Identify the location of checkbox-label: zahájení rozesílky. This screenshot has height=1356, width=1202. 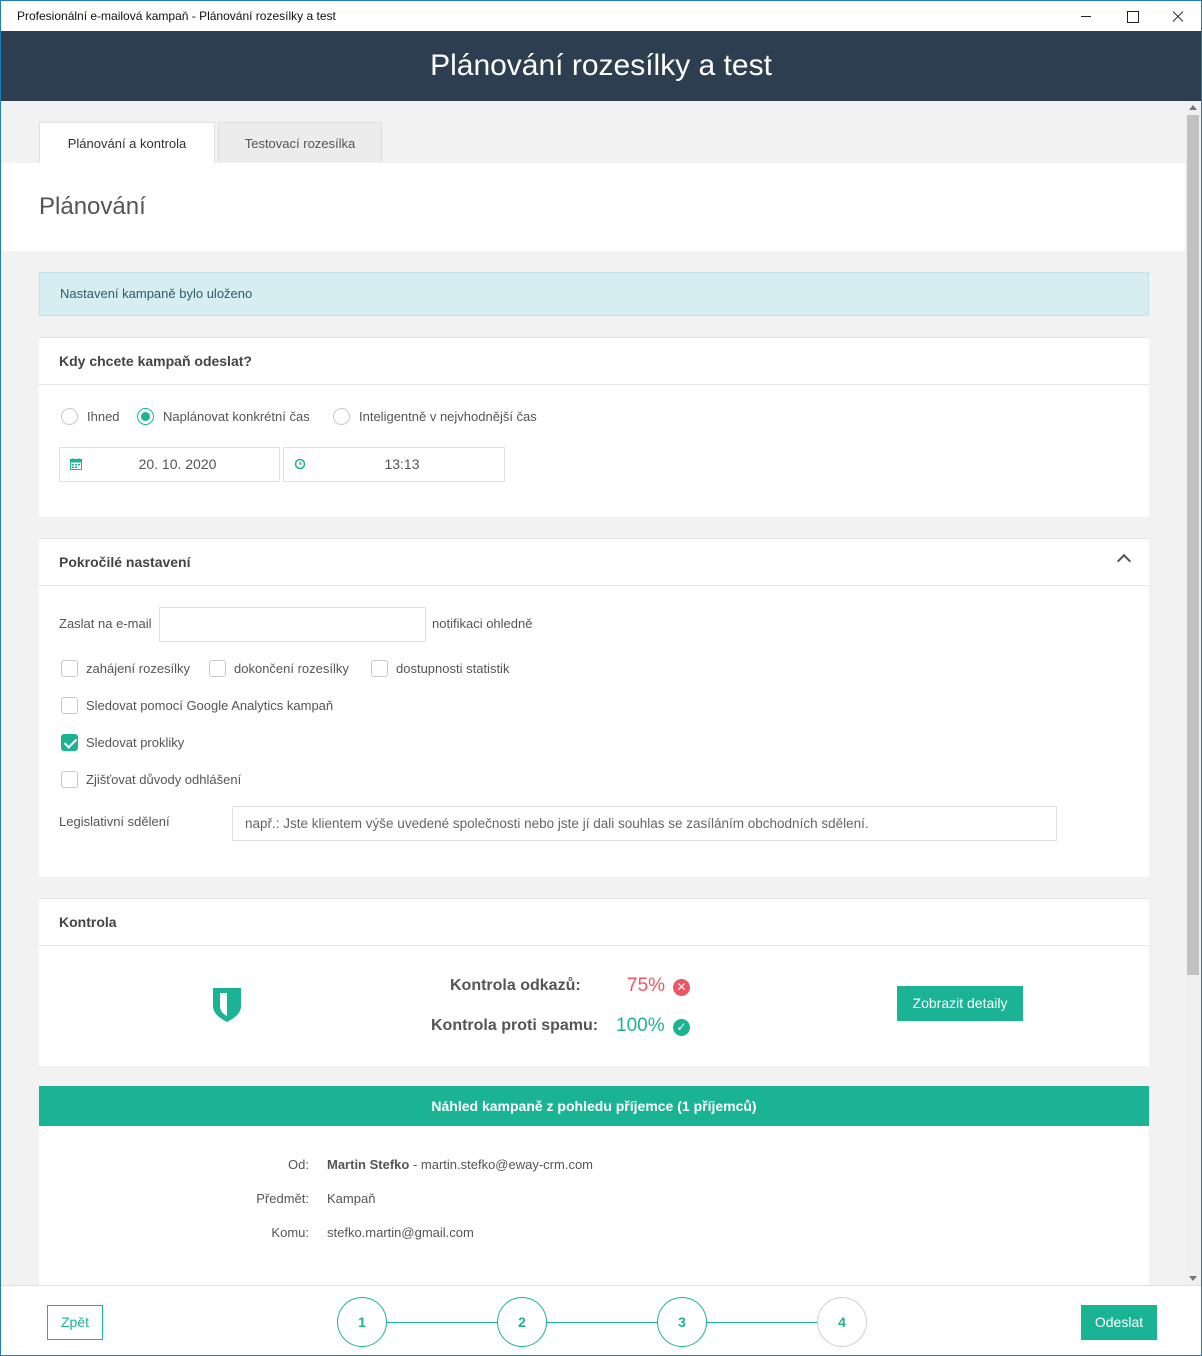
(138, 668).